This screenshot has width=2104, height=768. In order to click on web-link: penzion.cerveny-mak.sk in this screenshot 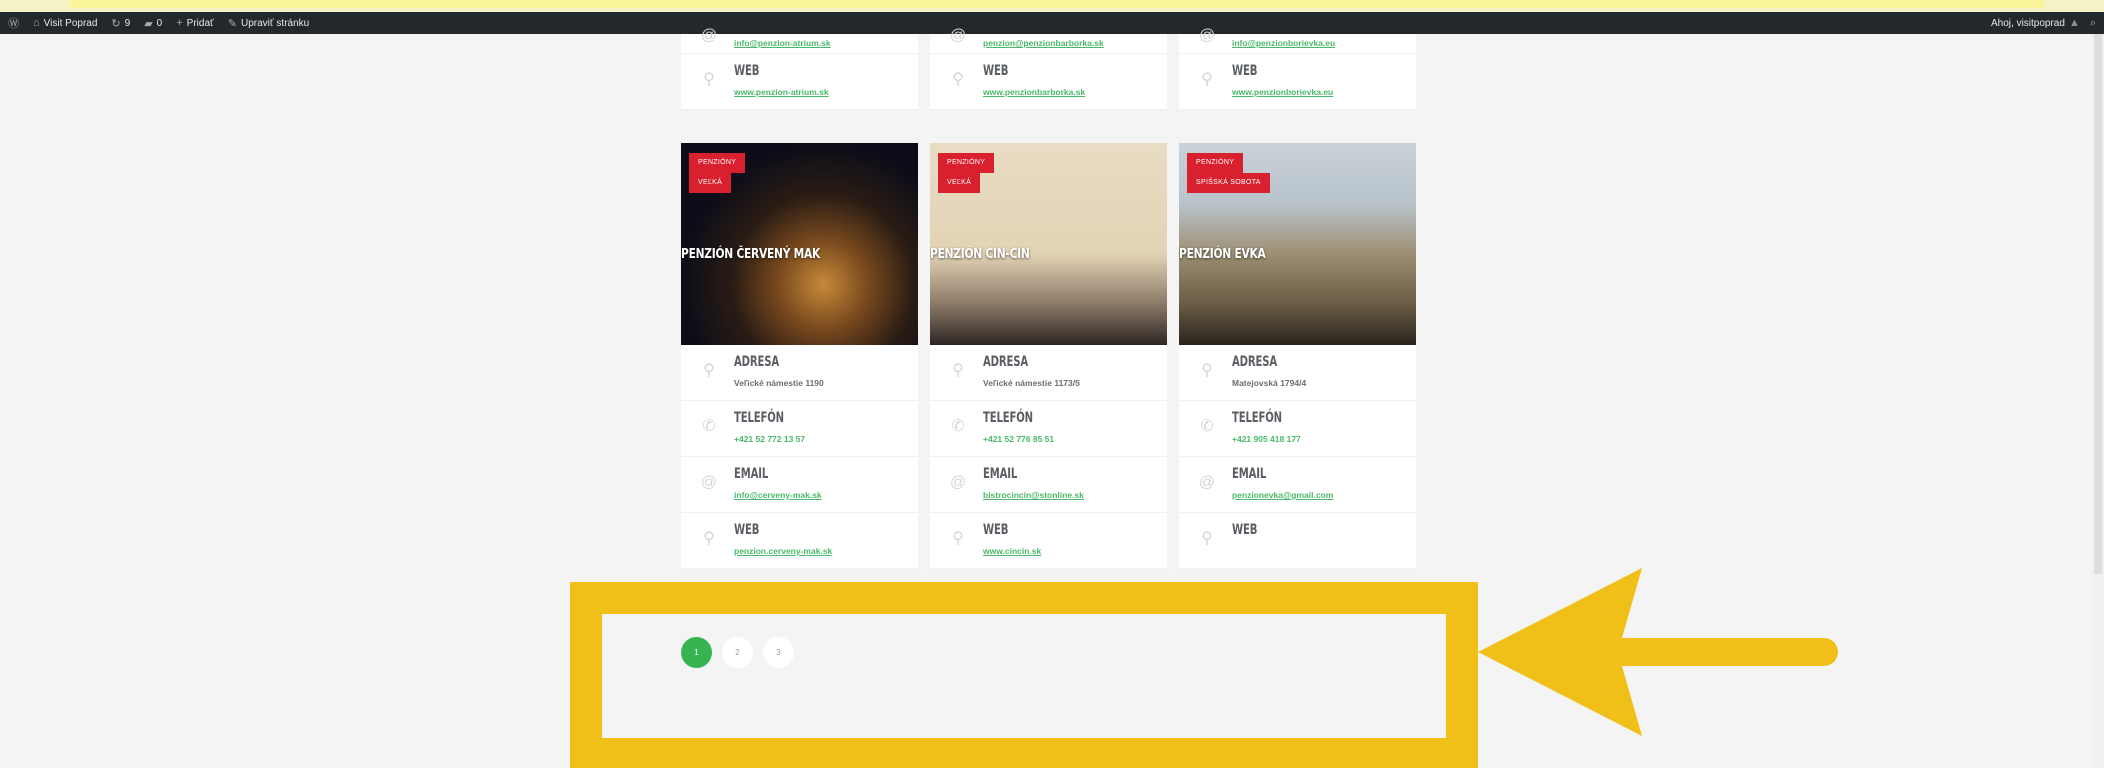, I will do `click(783, 551)`.